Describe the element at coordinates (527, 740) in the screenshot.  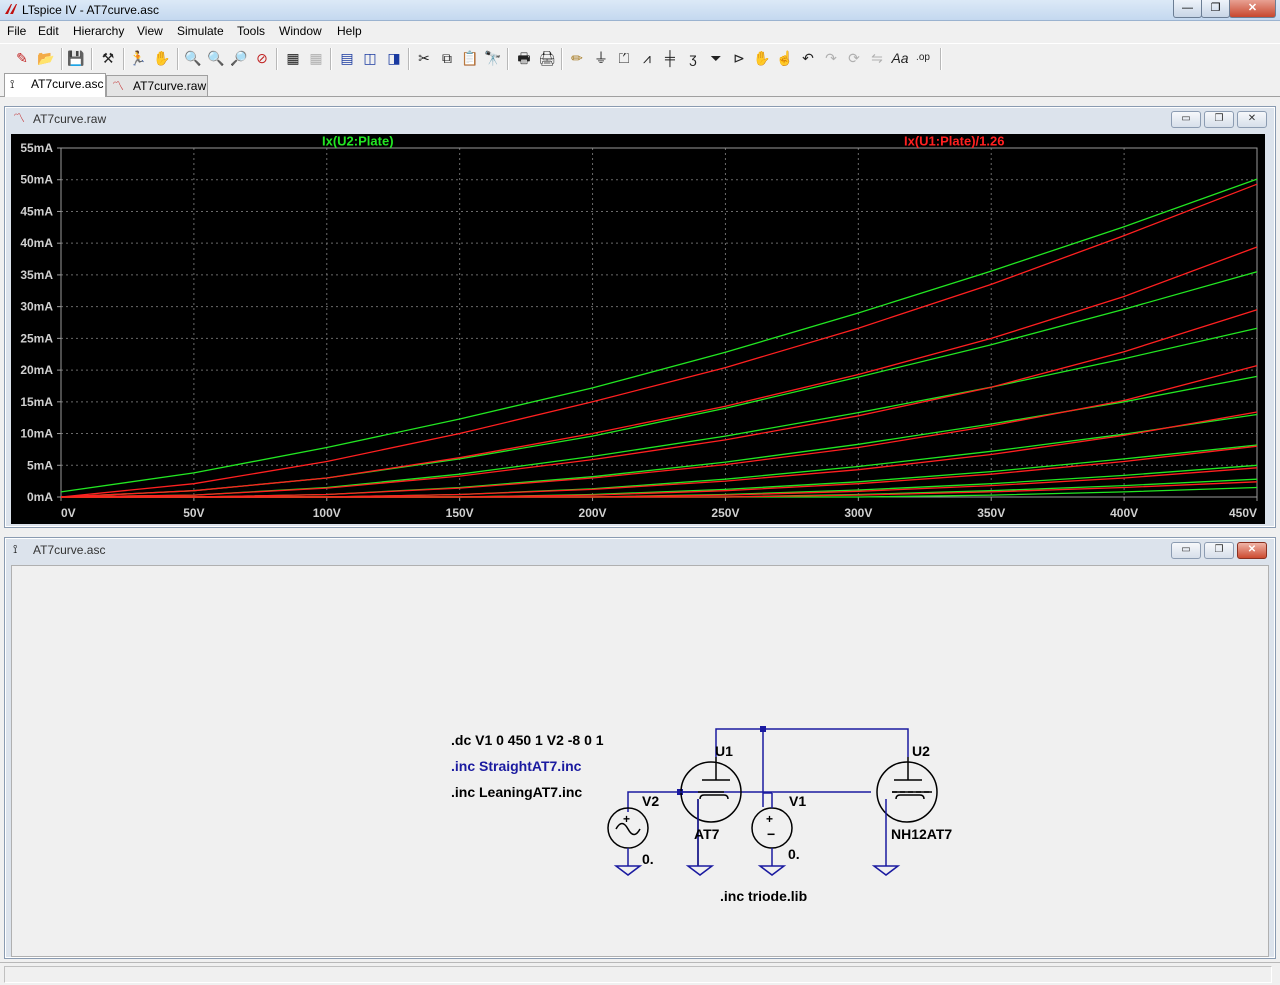
I see `dc-sweep-directive: .dc V1 0 450 1 V2 -8 0 1` at that location.